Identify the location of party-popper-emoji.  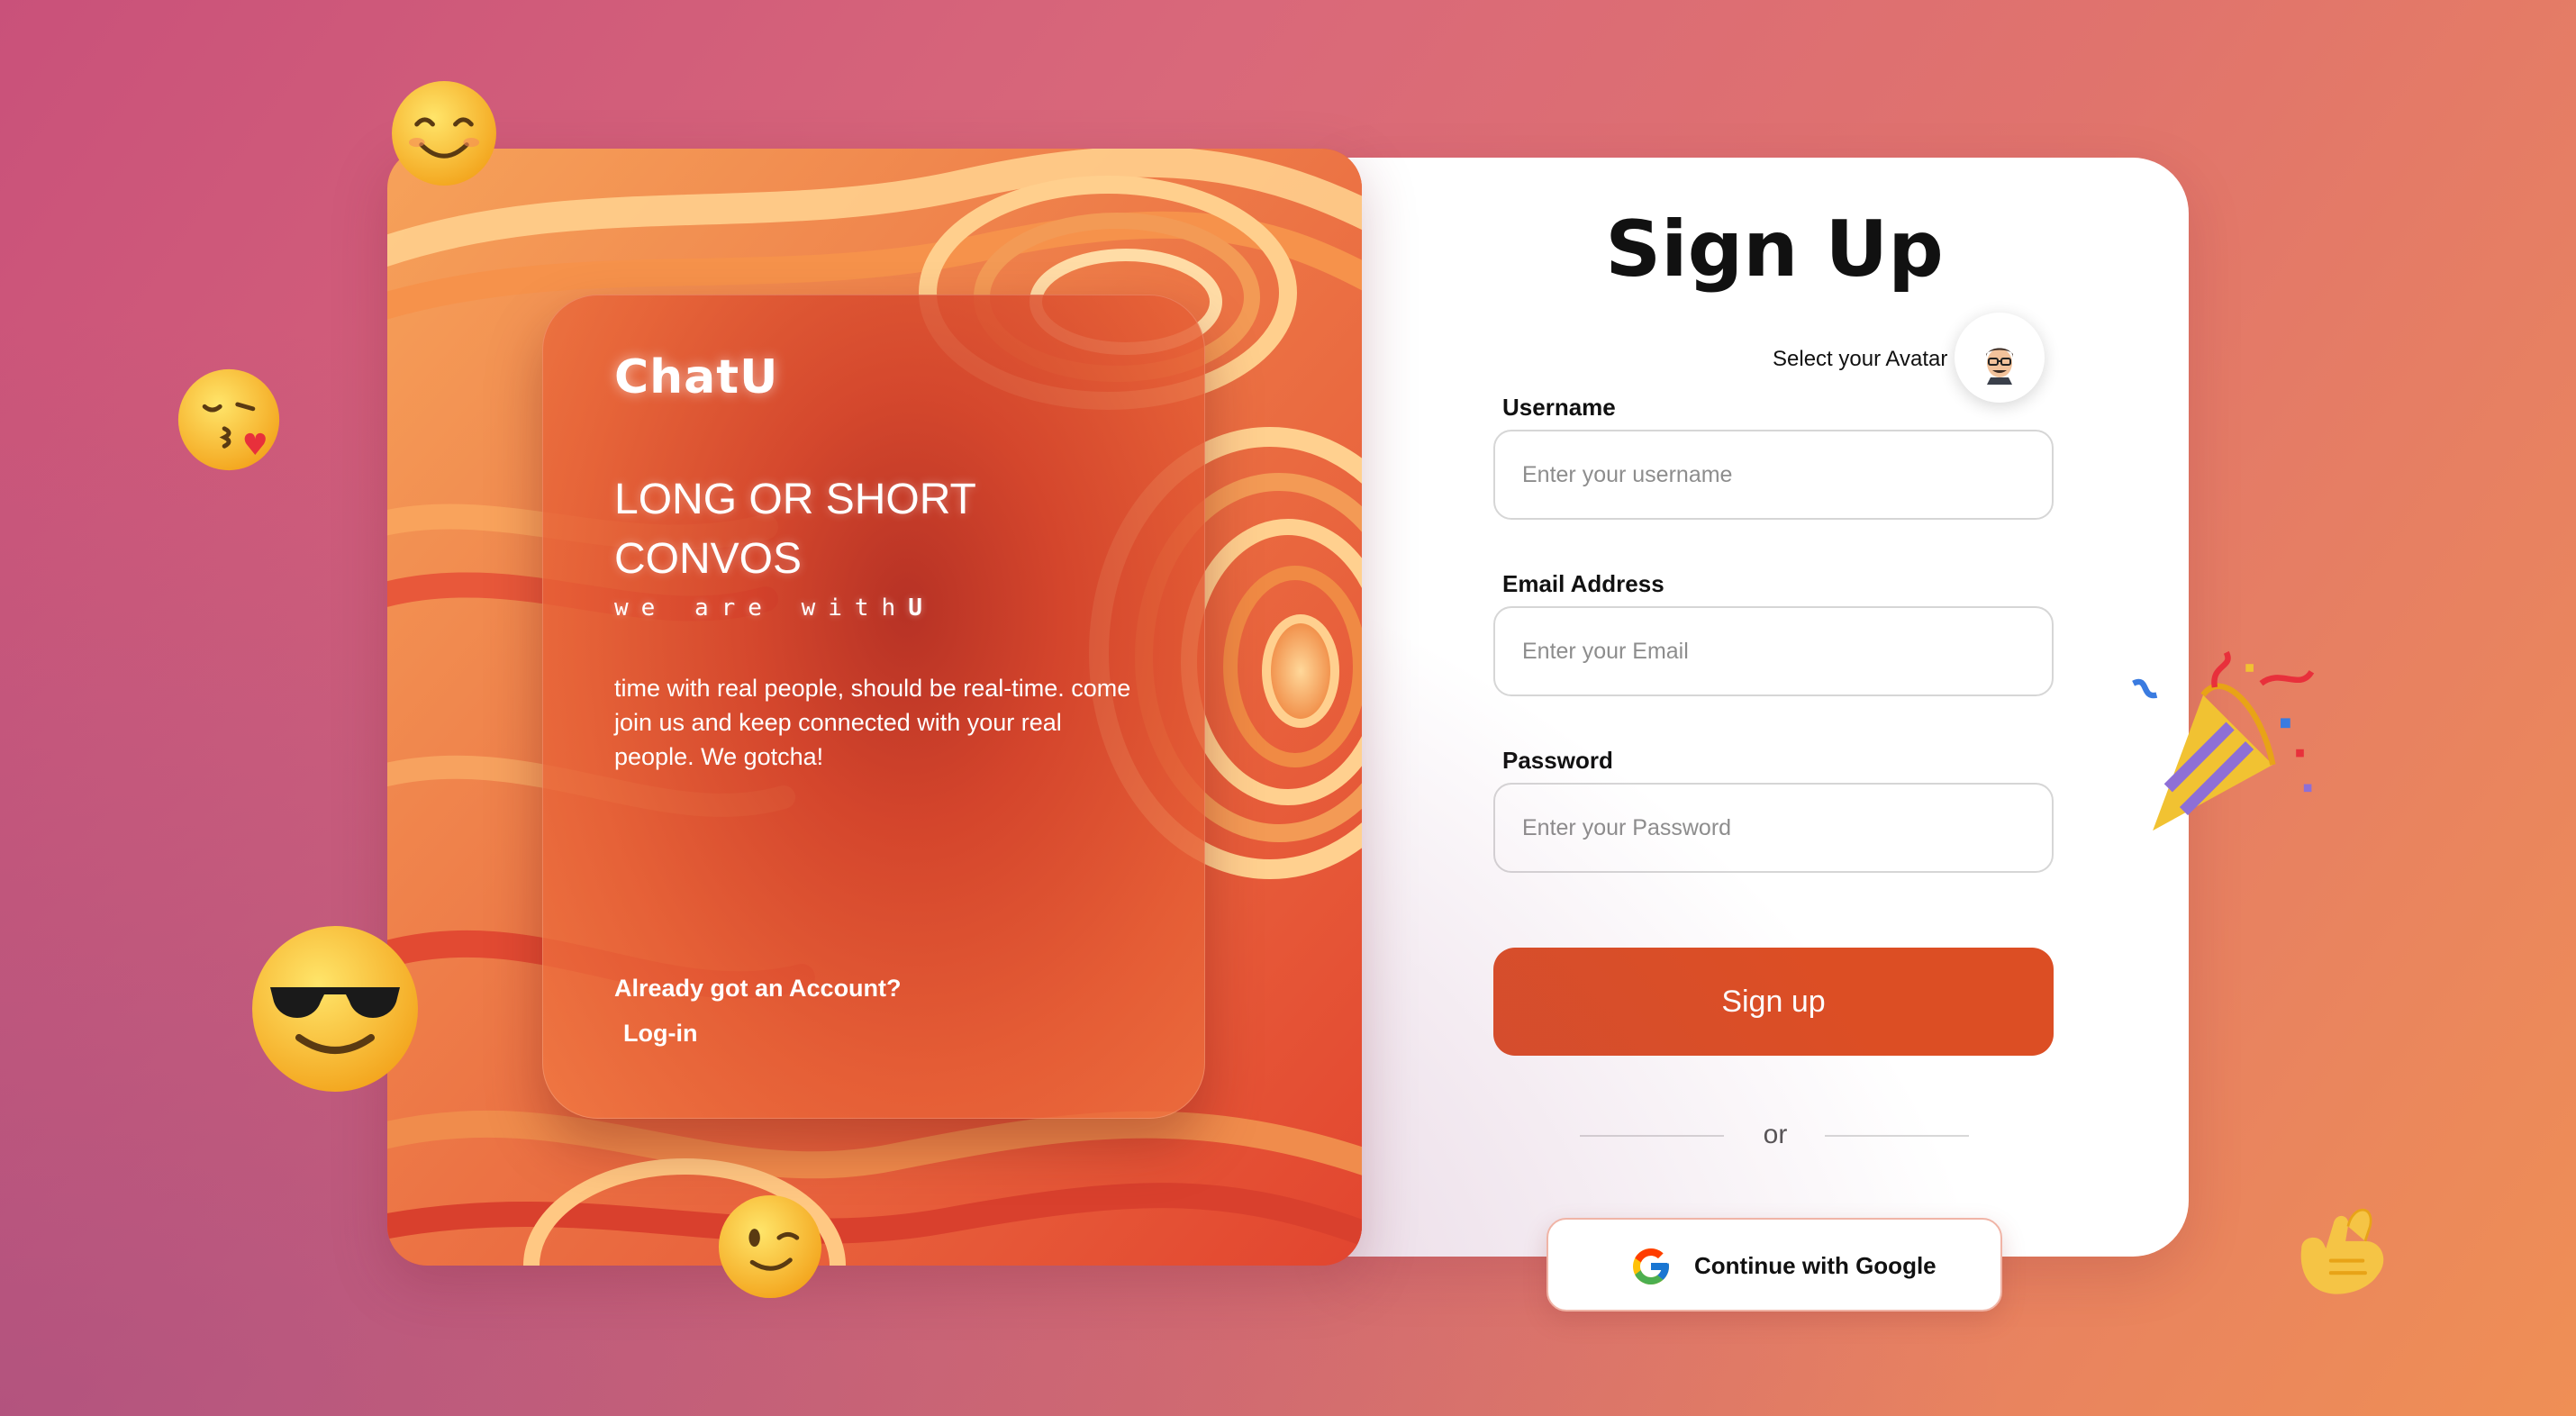
(2223, 740).